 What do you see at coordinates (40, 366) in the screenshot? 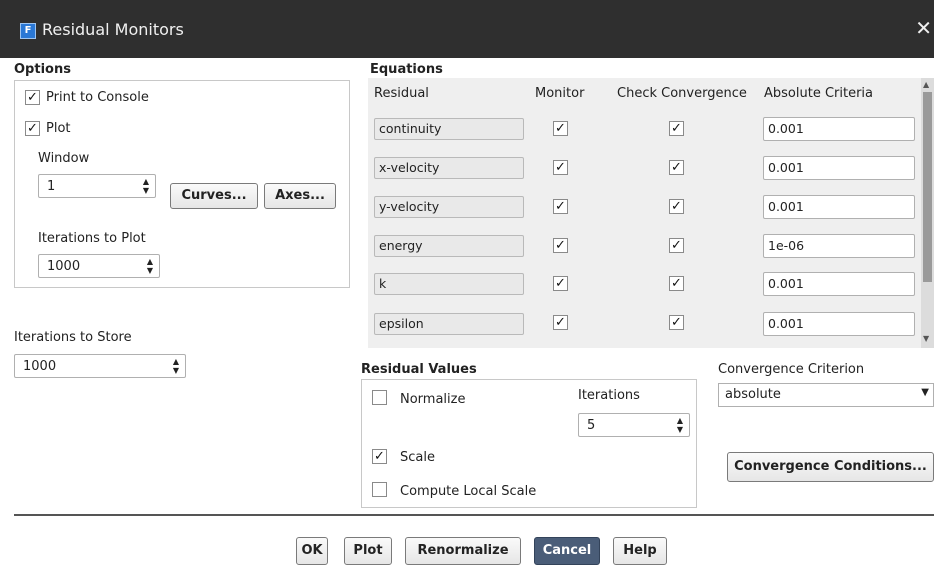
I see `iterations-to-store-value: 1000` at bounding box center [40, 366].